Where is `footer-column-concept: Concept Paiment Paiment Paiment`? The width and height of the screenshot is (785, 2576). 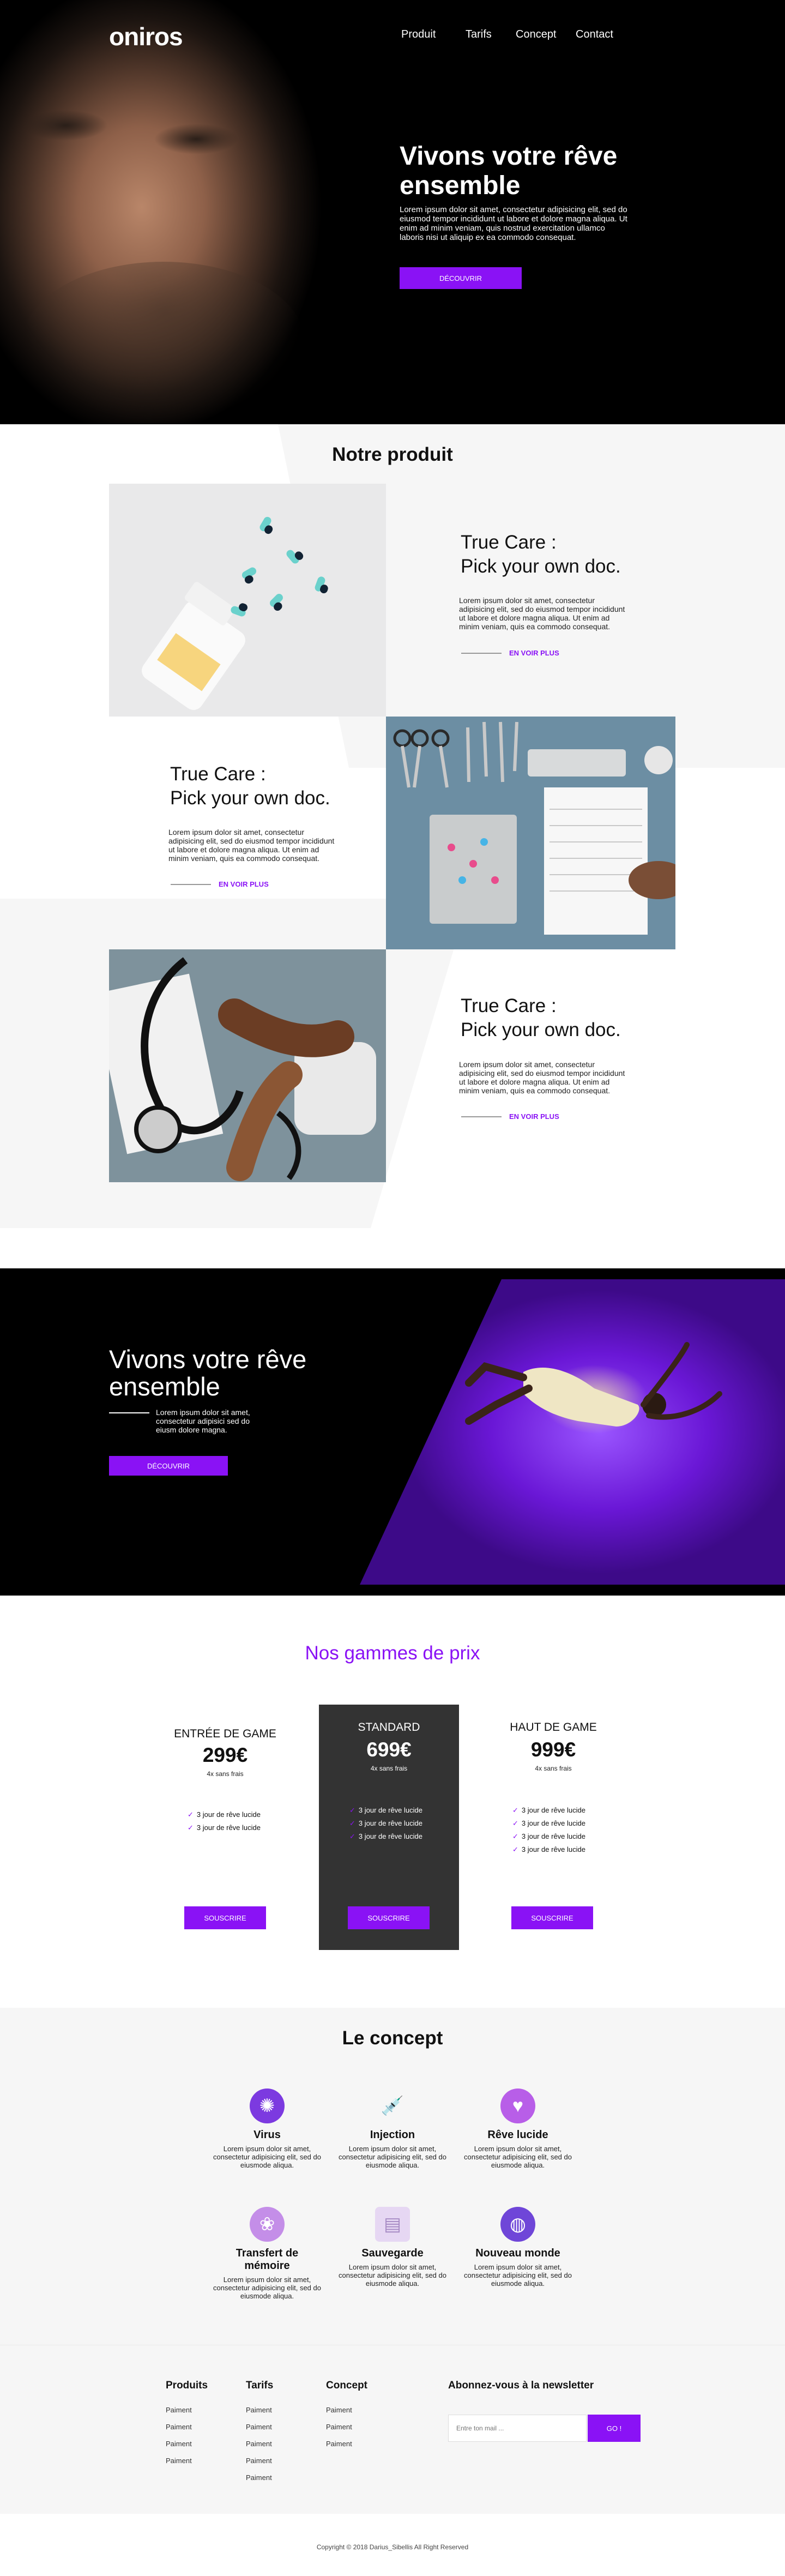
footer-column-concept: Concept Paiment Paiment Paiment is located at coordinates (346, 2416).